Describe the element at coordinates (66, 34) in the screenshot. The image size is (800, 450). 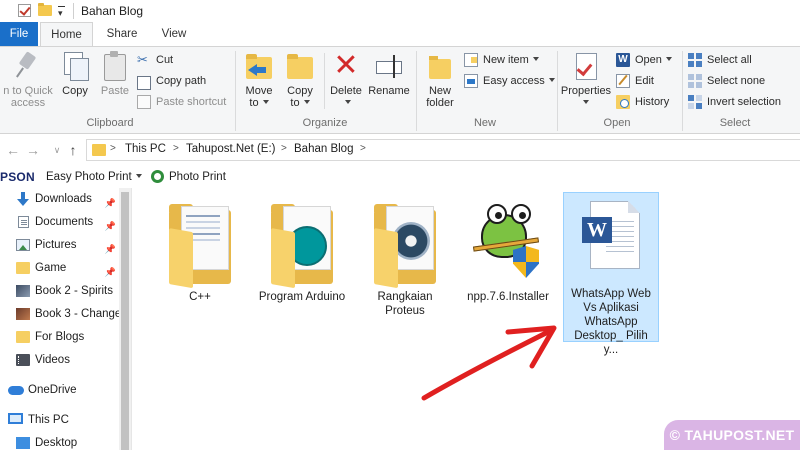
I see `tab-home: Home` at that location.